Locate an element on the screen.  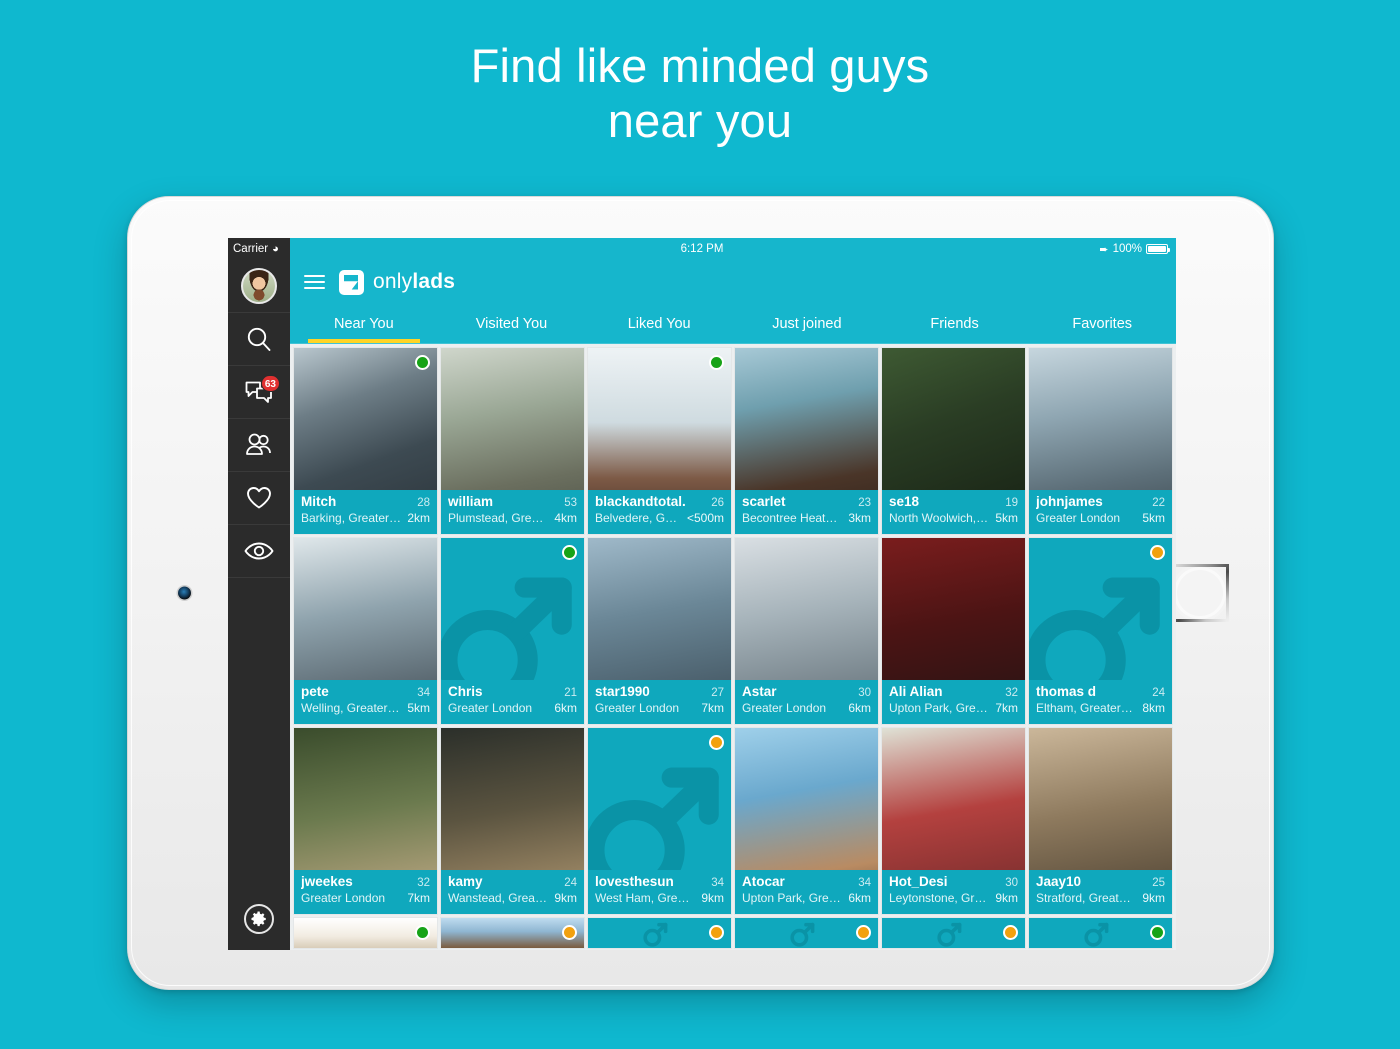
profile-age: 27 is located at coordinates (717, 693).